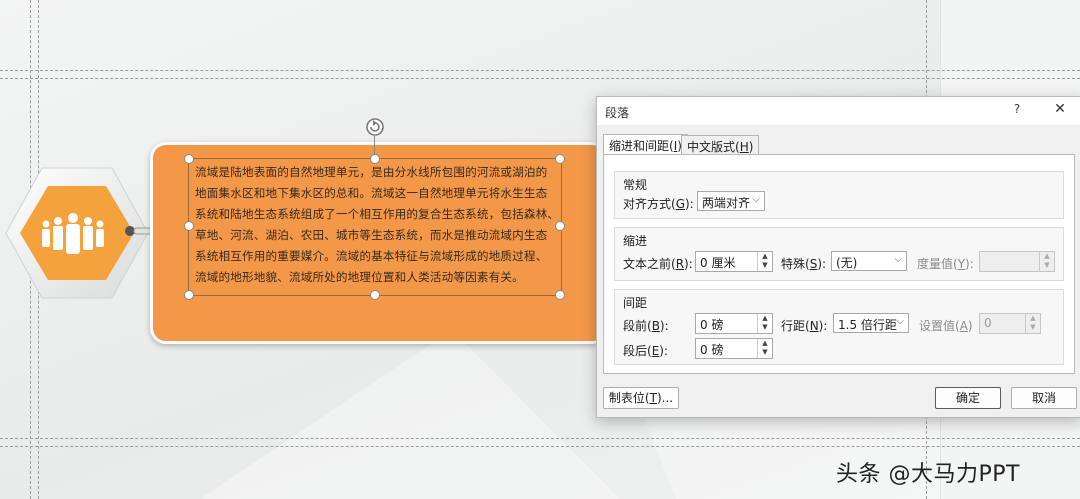 The image size is (1080, 499). What do you see at coordinates (645, 144) in the screenshot?
I see `tab-indent-spacing: 缩进和间距(I)` at bounding box center [645, 144].